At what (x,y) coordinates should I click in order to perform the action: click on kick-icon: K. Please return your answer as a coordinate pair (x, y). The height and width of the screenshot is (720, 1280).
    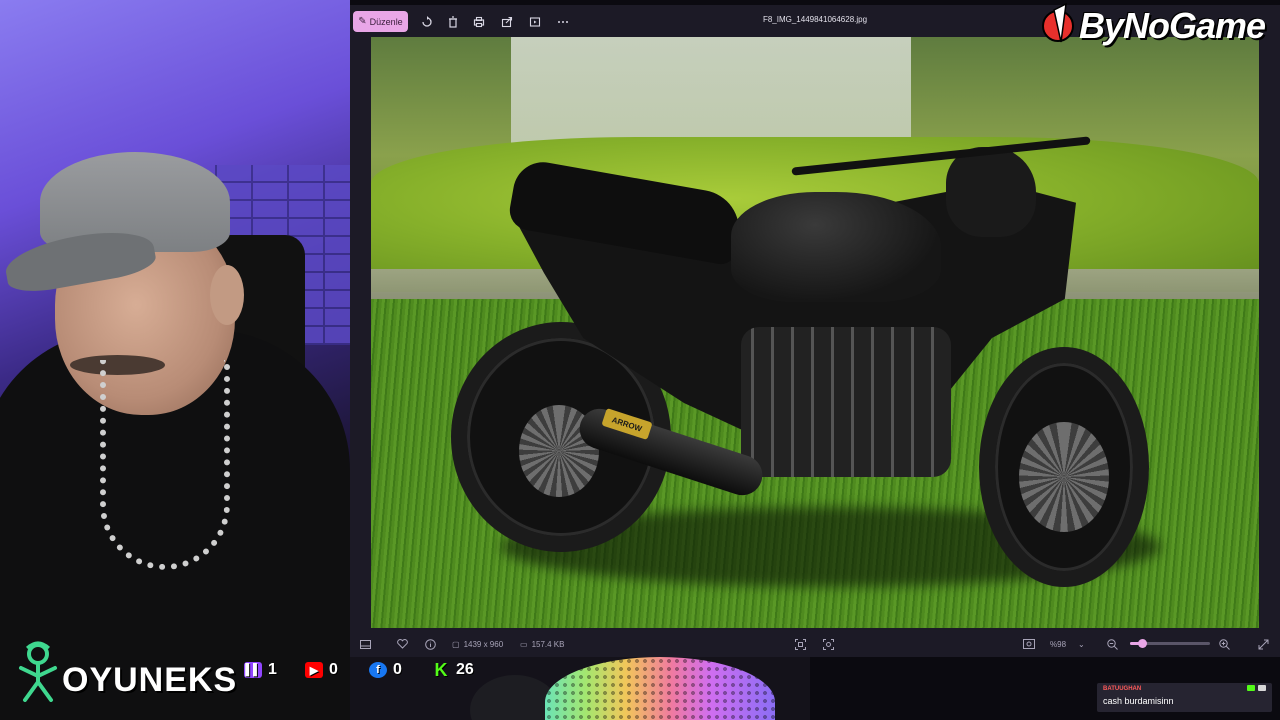
    Looking at the image, I should click on (441, 669).